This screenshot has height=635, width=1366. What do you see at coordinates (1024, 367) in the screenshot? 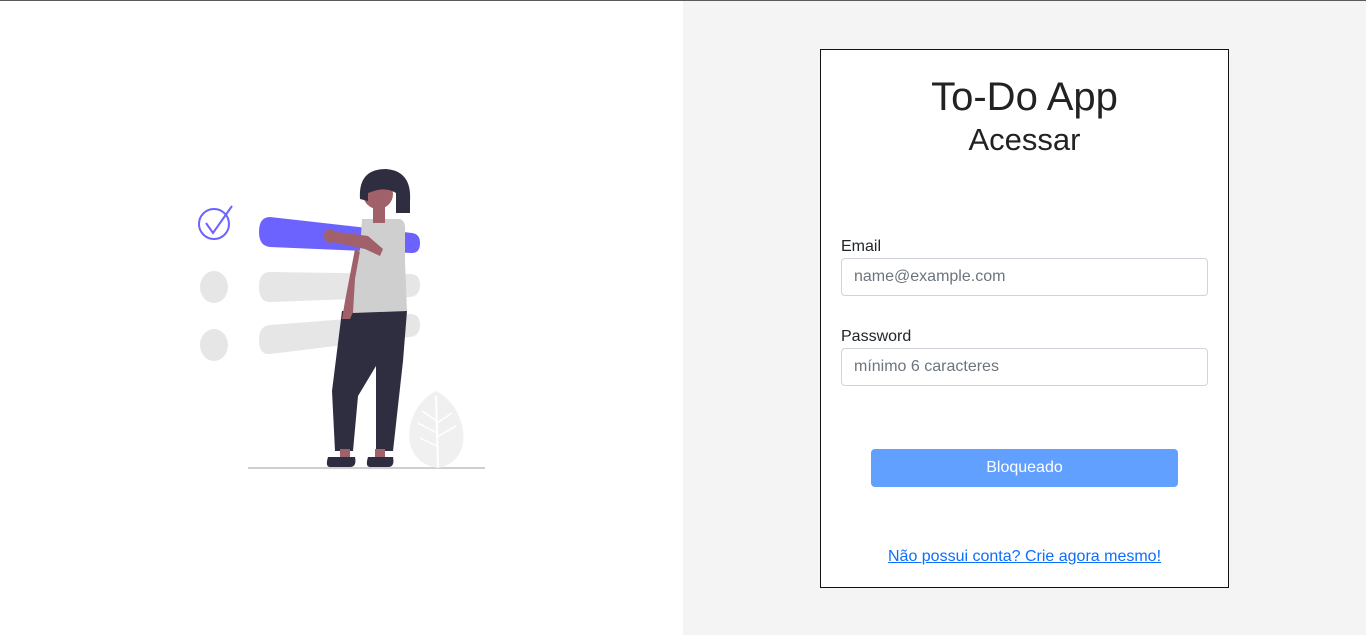
I see `password-field` at bounding box center [1024, 367].